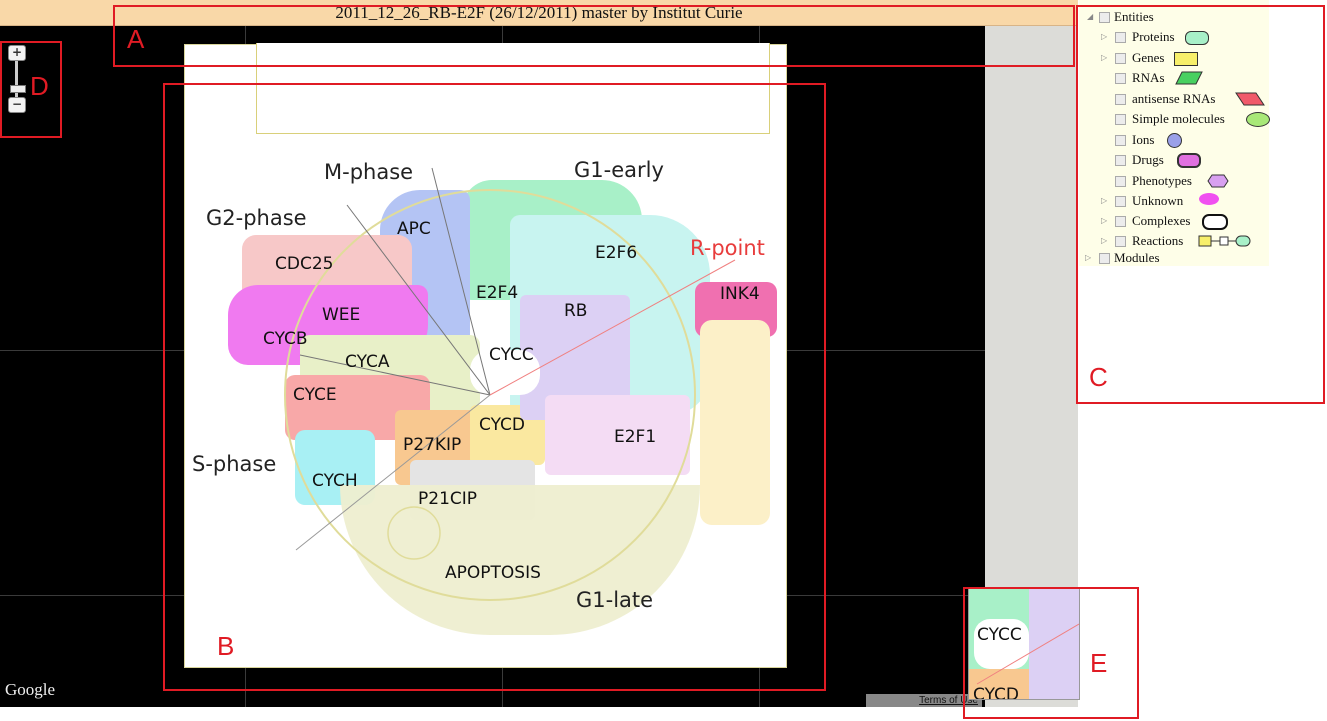  What do you see at coordinates (1098, 377) in the screenshot?
I see `annotation-label: C` at bounding box center [1098, 377].